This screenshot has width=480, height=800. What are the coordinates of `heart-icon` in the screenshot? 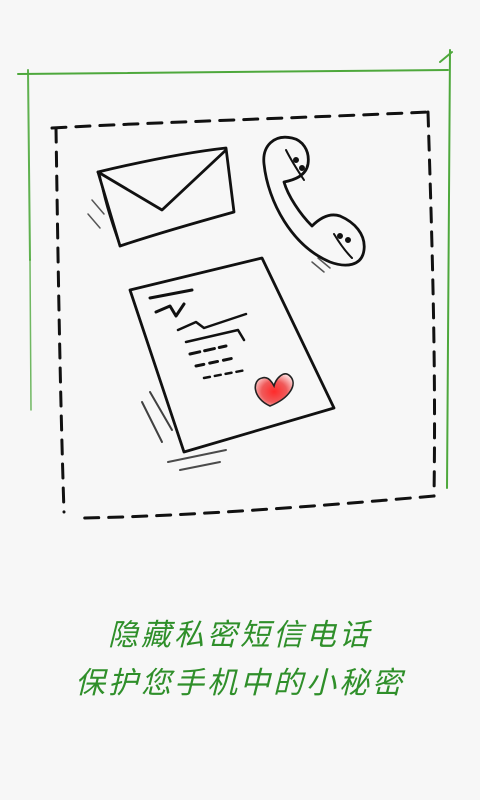 It's located at (274, 390).